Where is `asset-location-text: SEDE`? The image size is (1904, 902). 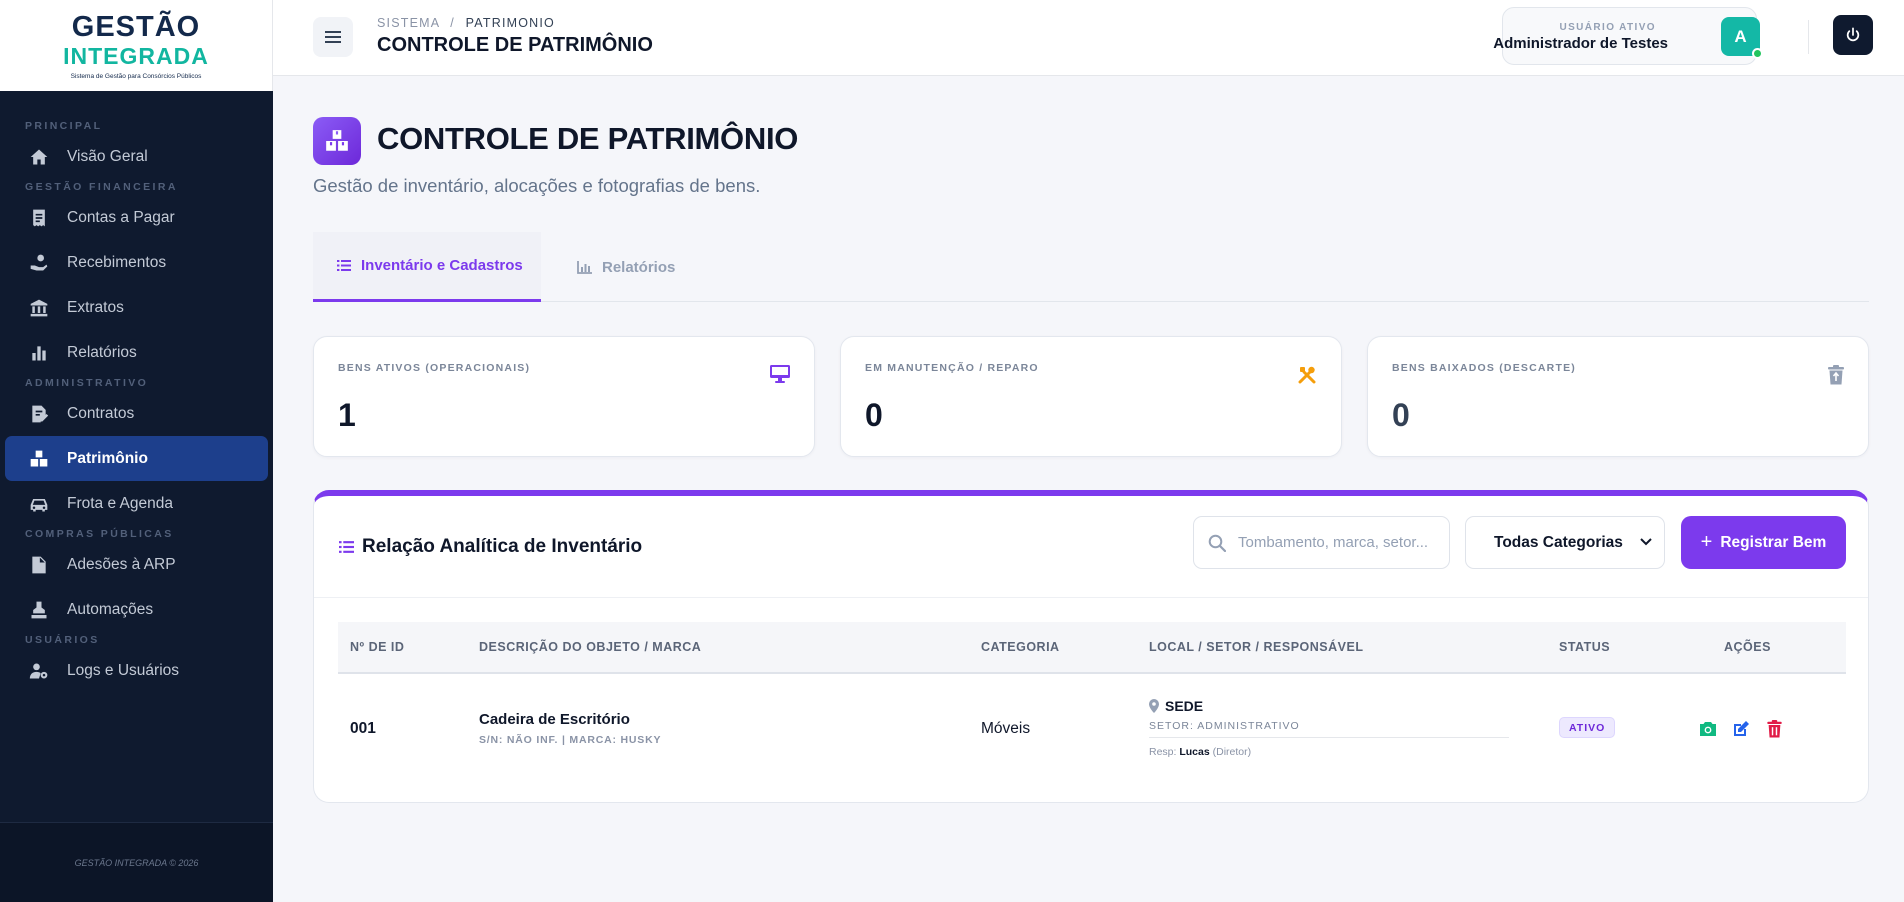
asset-location-text: SEDE is located at coordinates (1184, 706).